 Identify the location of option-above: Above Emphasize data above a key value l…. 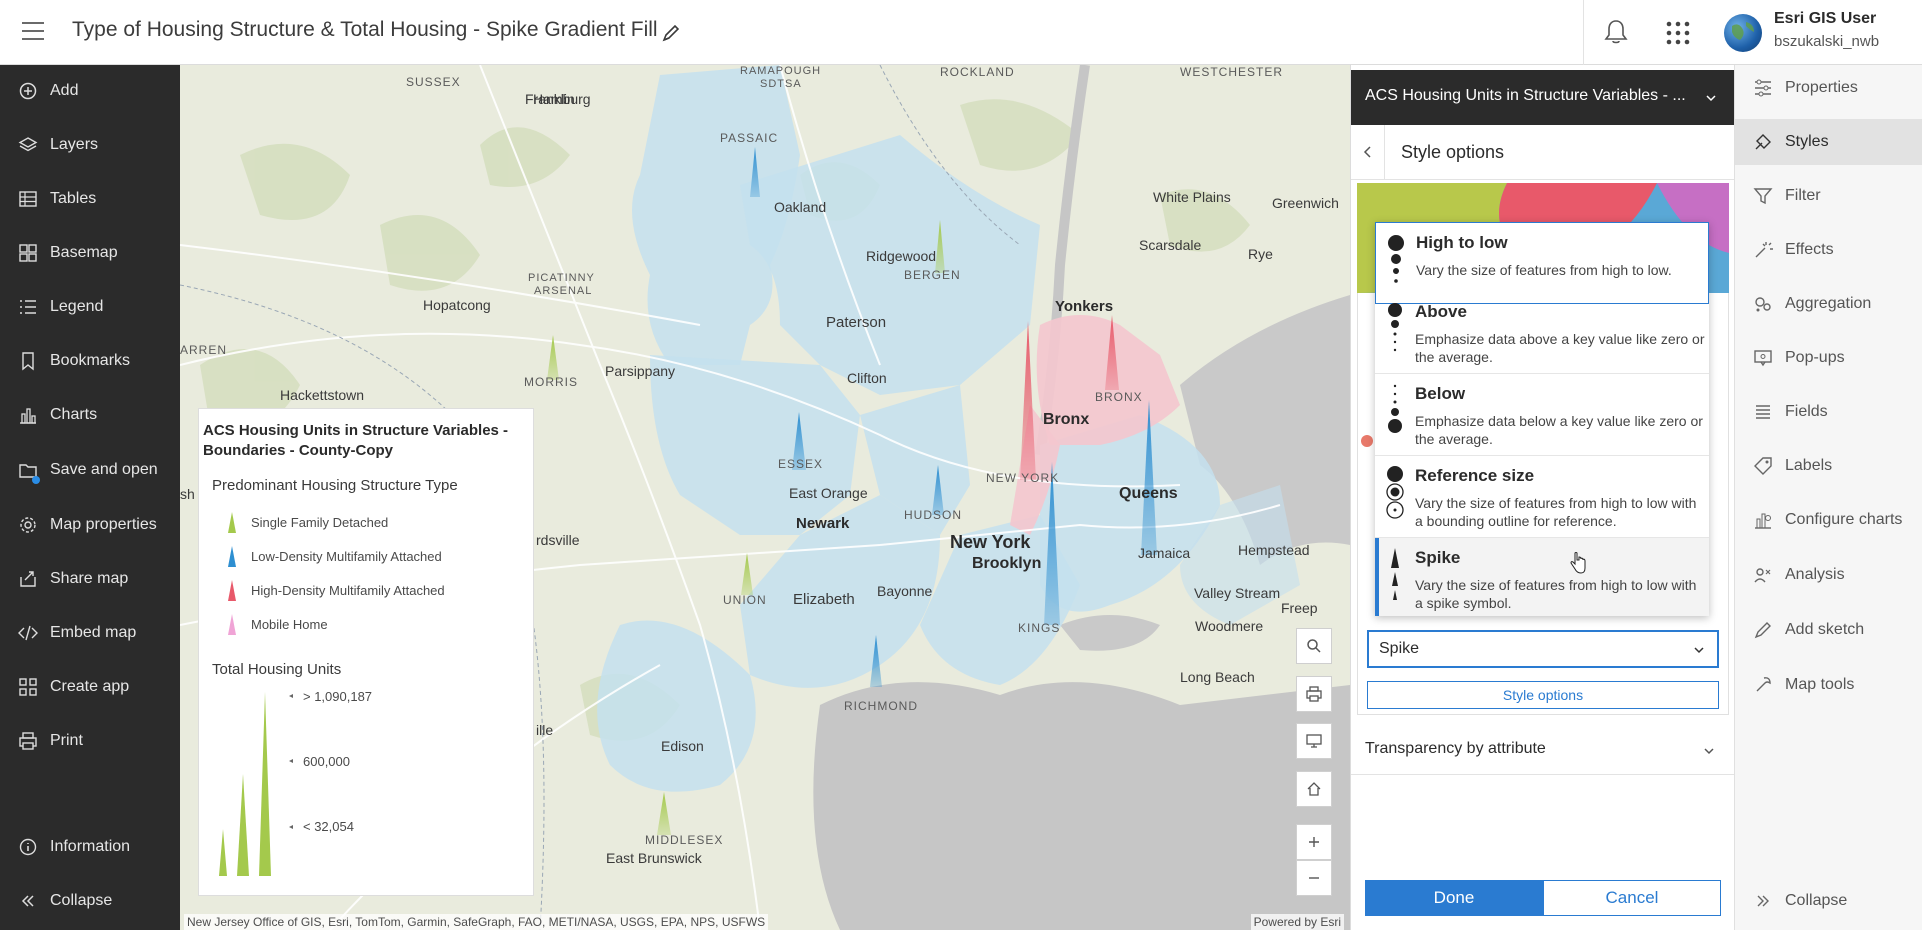
(1542, 333).